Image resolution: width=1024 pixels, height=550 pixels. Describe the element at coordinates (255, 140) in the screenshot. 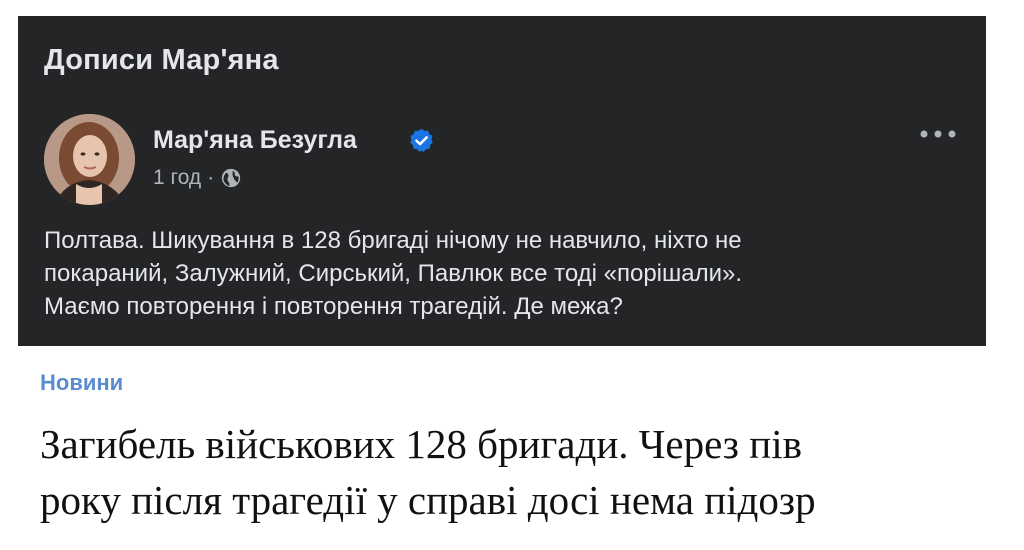

I see `author-name: Мар'яна Безугла` at that location.